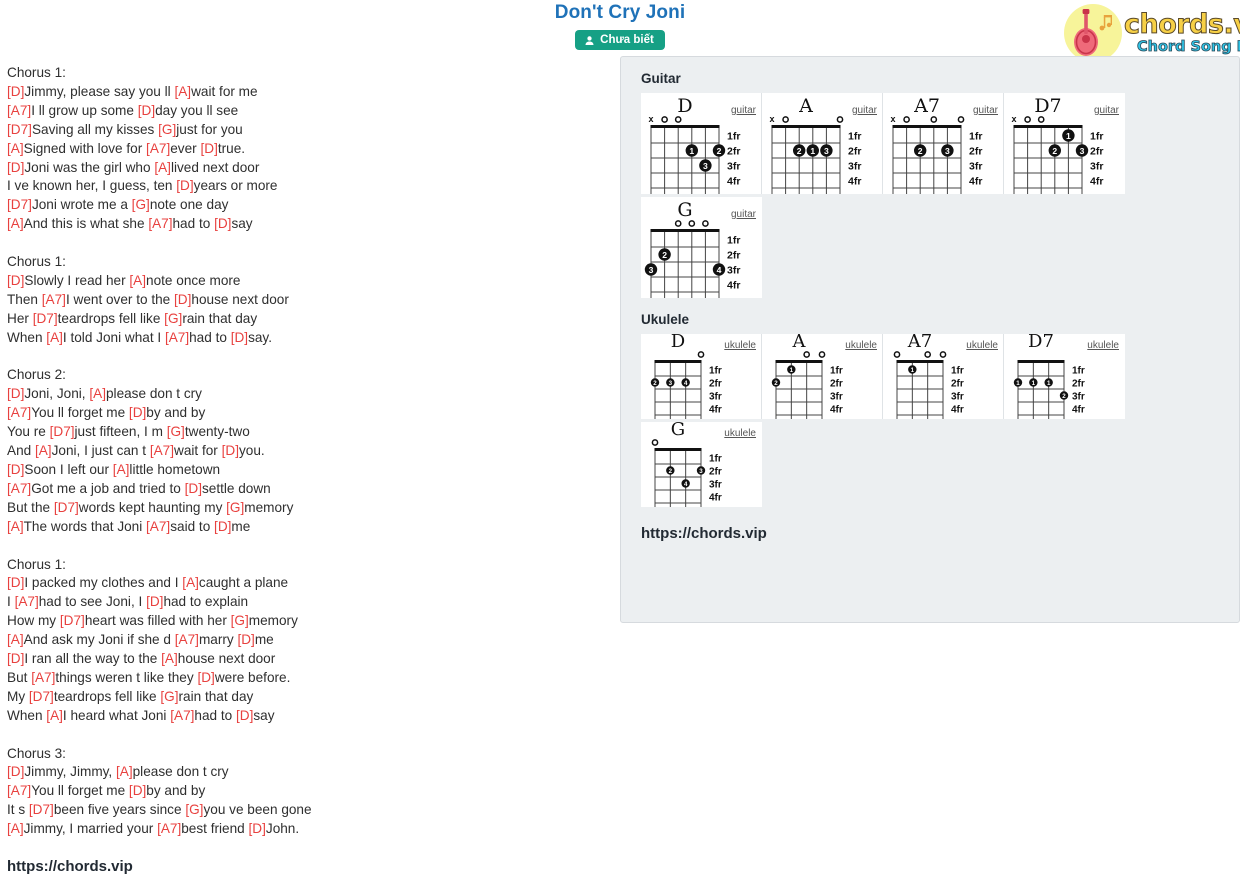  Describe the element at coordinates (822, 143) in the screenshot. I see `chord-card-a-guitar: Aguitar x 1fr 2fr 3fr 4fr 2 1 3` at that location.